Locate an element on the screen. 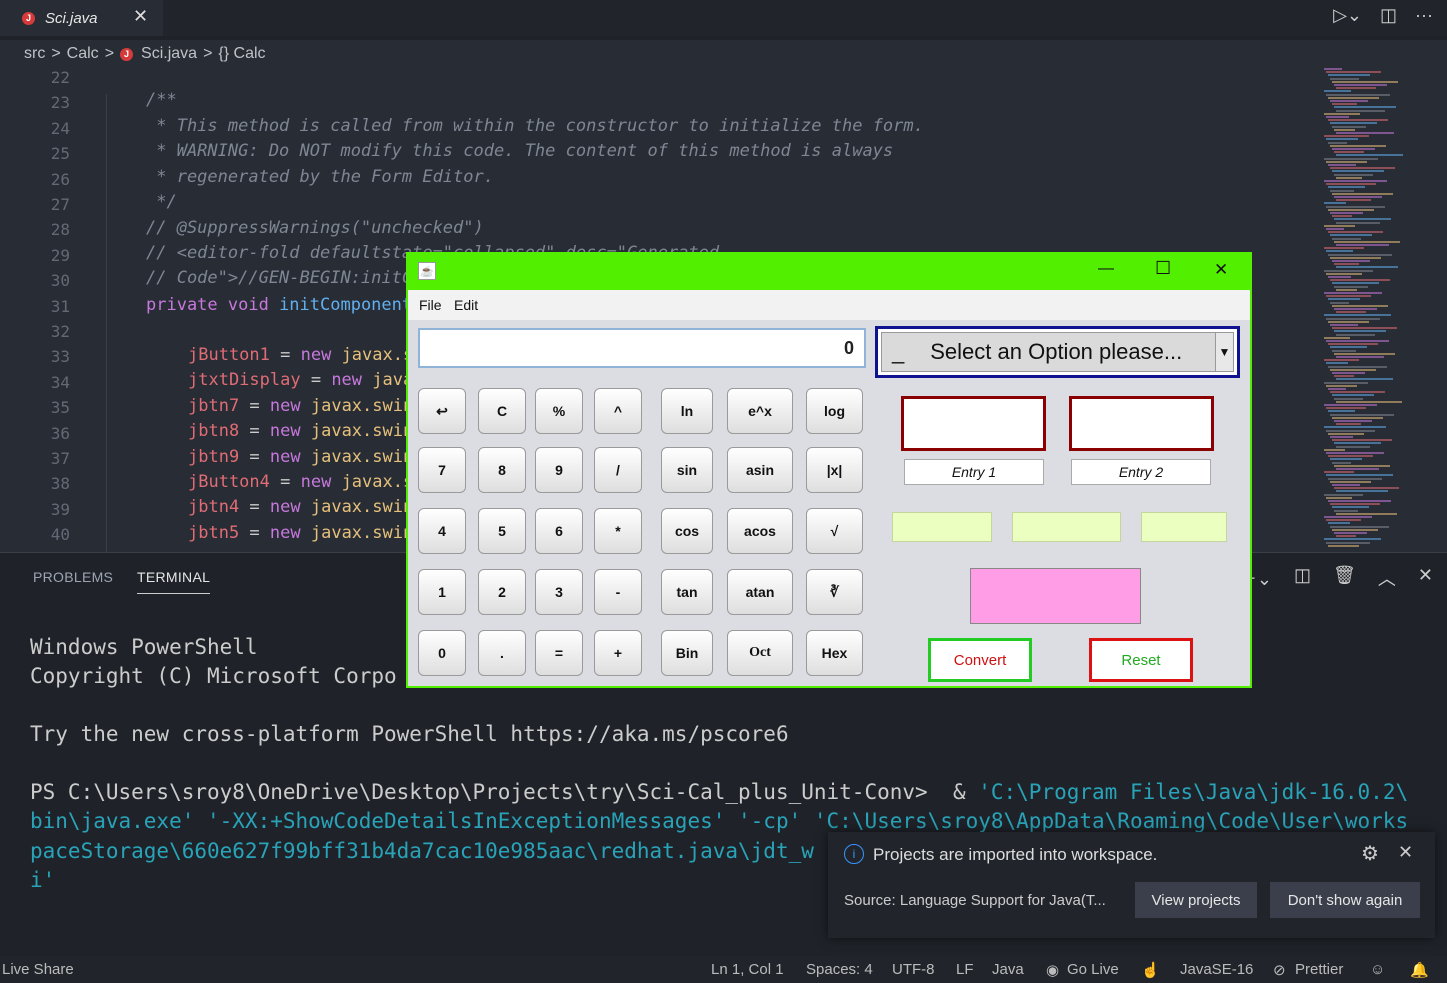 Image resolution: width=1447 pixels, height=983 pixels. eol-status: LF is located at coordinates (965, 969).